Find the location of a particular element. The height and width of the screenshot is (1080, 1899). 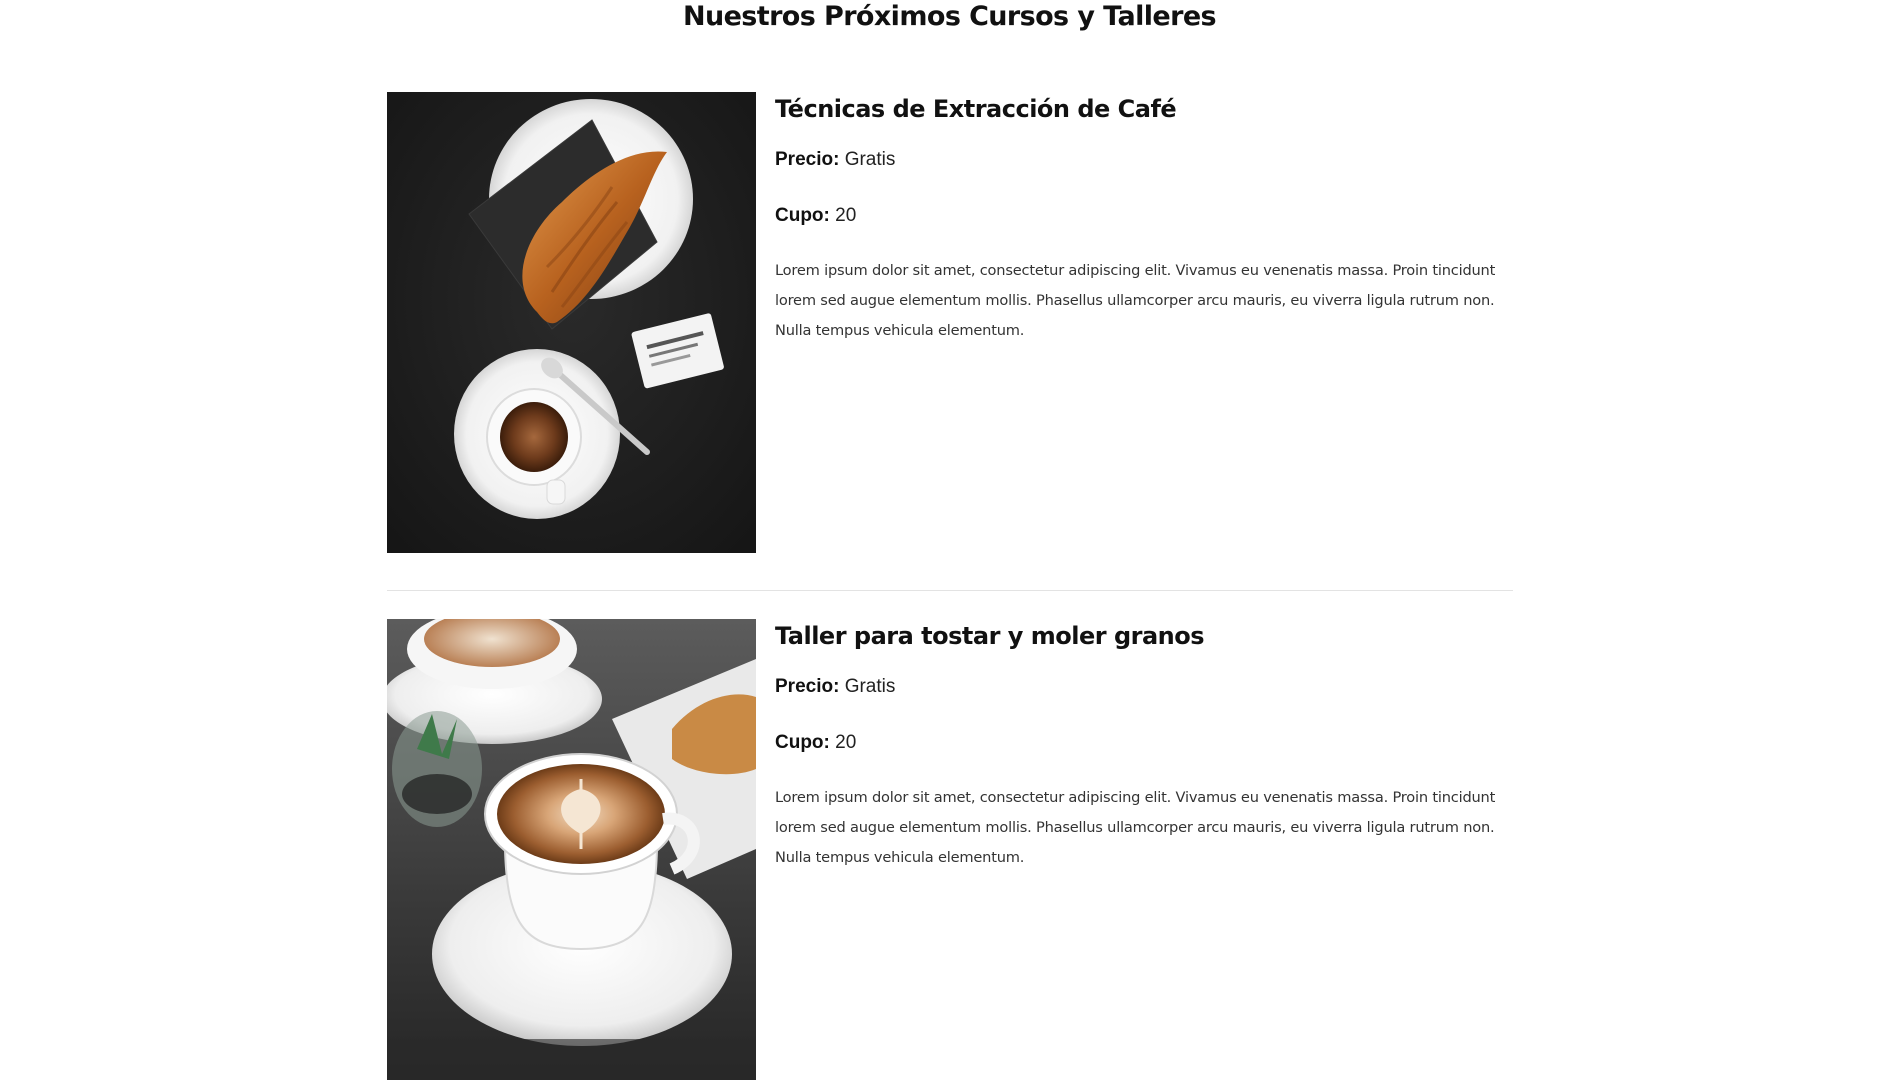

course-image-croissant-espresso is located at coordinates (571, 322).